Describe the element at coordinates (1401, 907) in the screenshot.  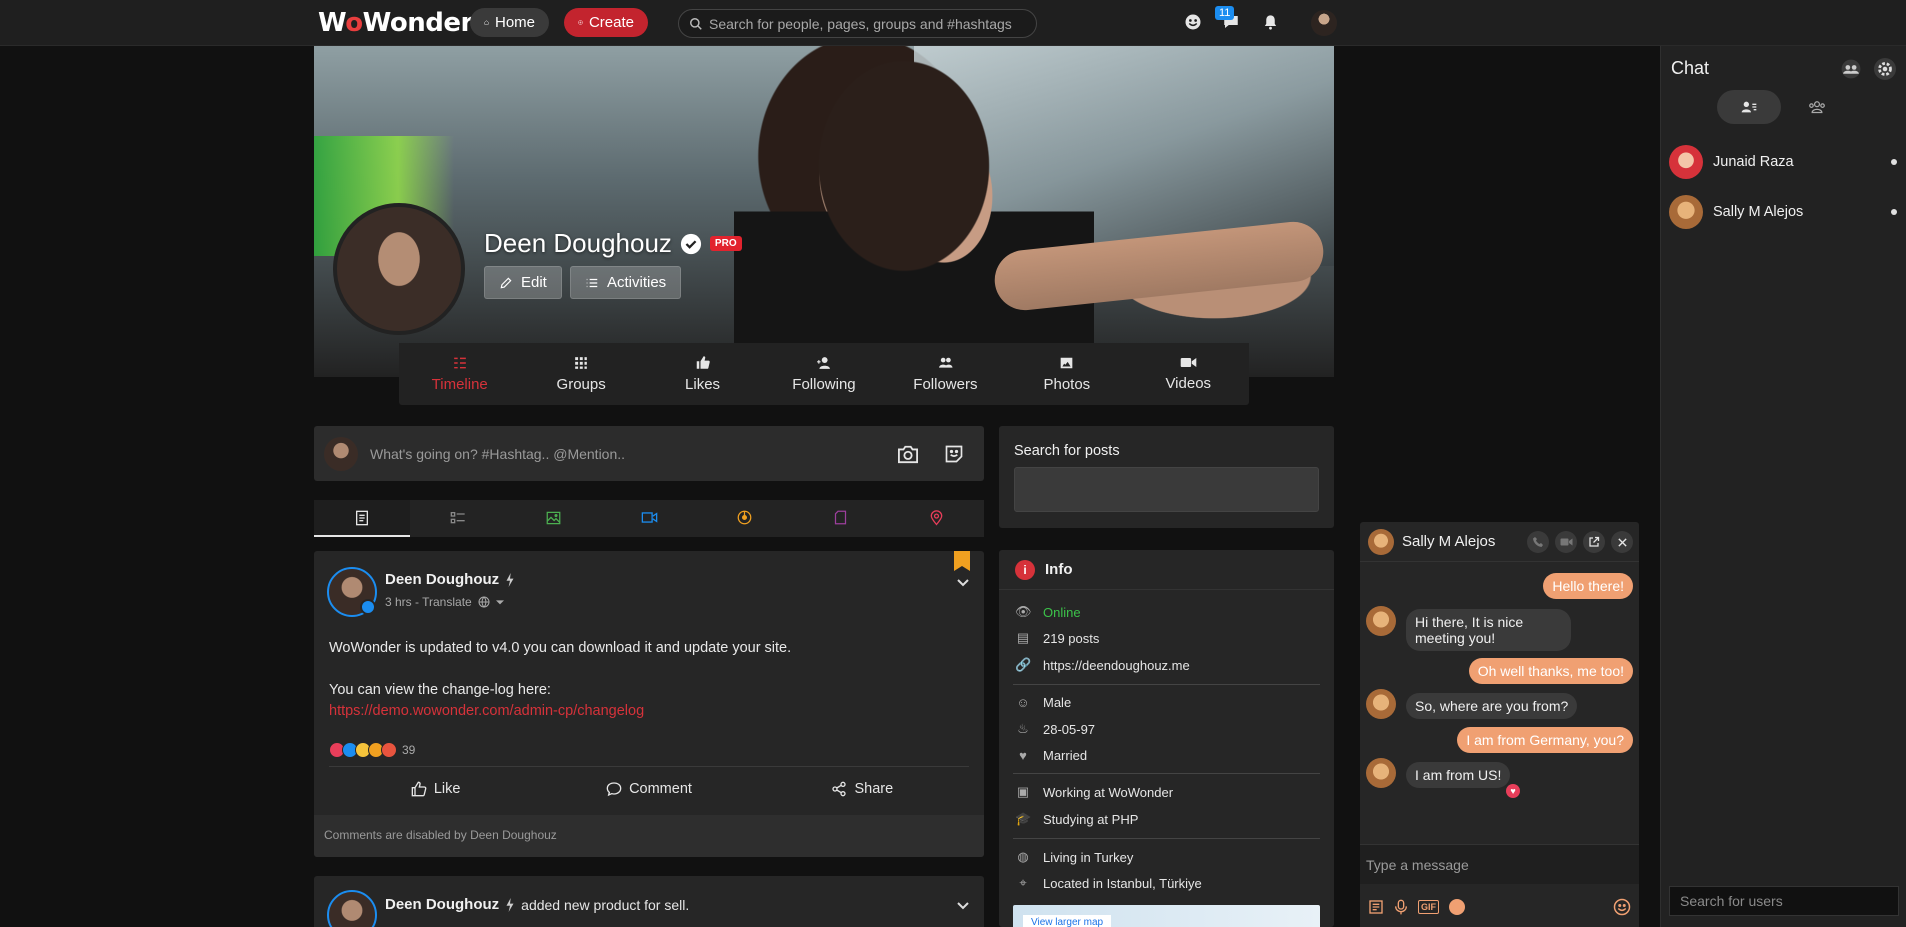
I see `microphone-icon` at that location.